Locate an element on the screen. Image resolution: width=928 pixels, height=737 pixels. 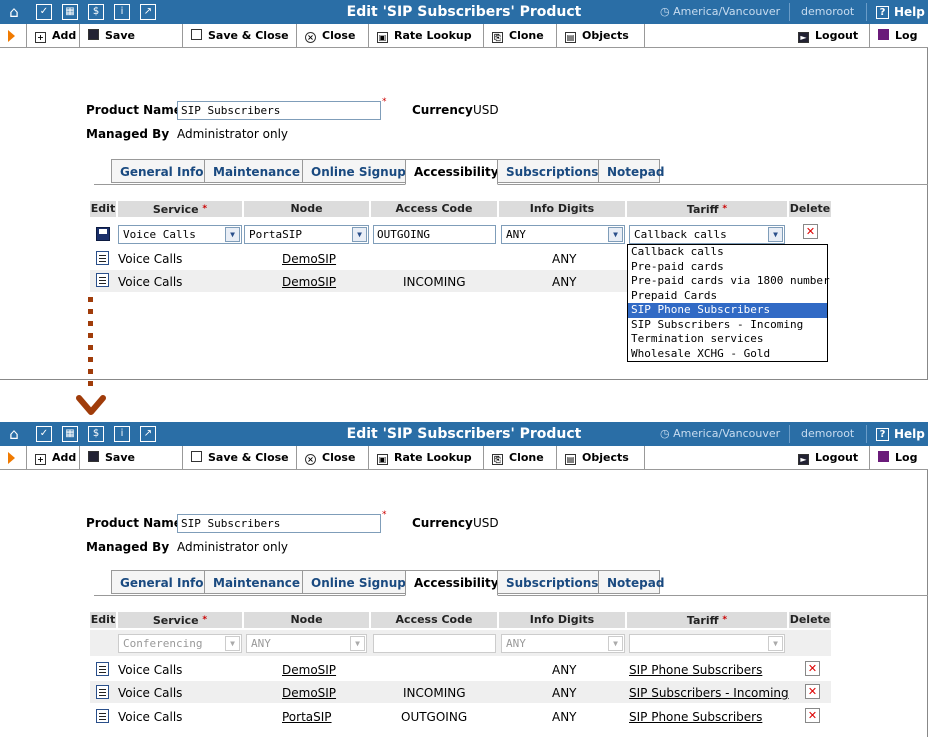
tariff-option-highlighted: SIP Phone Subscribers is located at coordinates (727, 310).